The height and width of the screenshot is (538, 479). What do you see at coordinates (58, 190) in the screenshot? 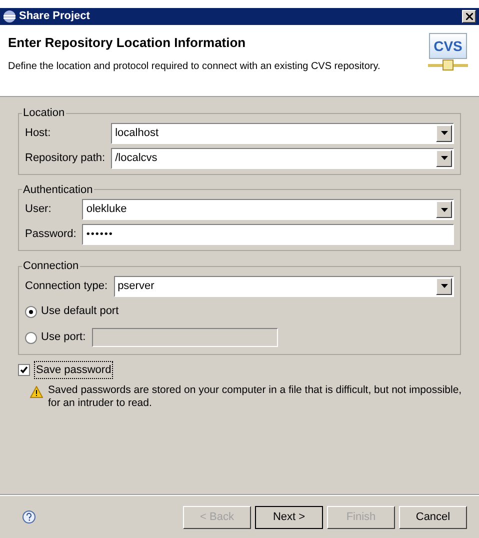
I see `group-title: Authentication` at bounding box center [58, 190].